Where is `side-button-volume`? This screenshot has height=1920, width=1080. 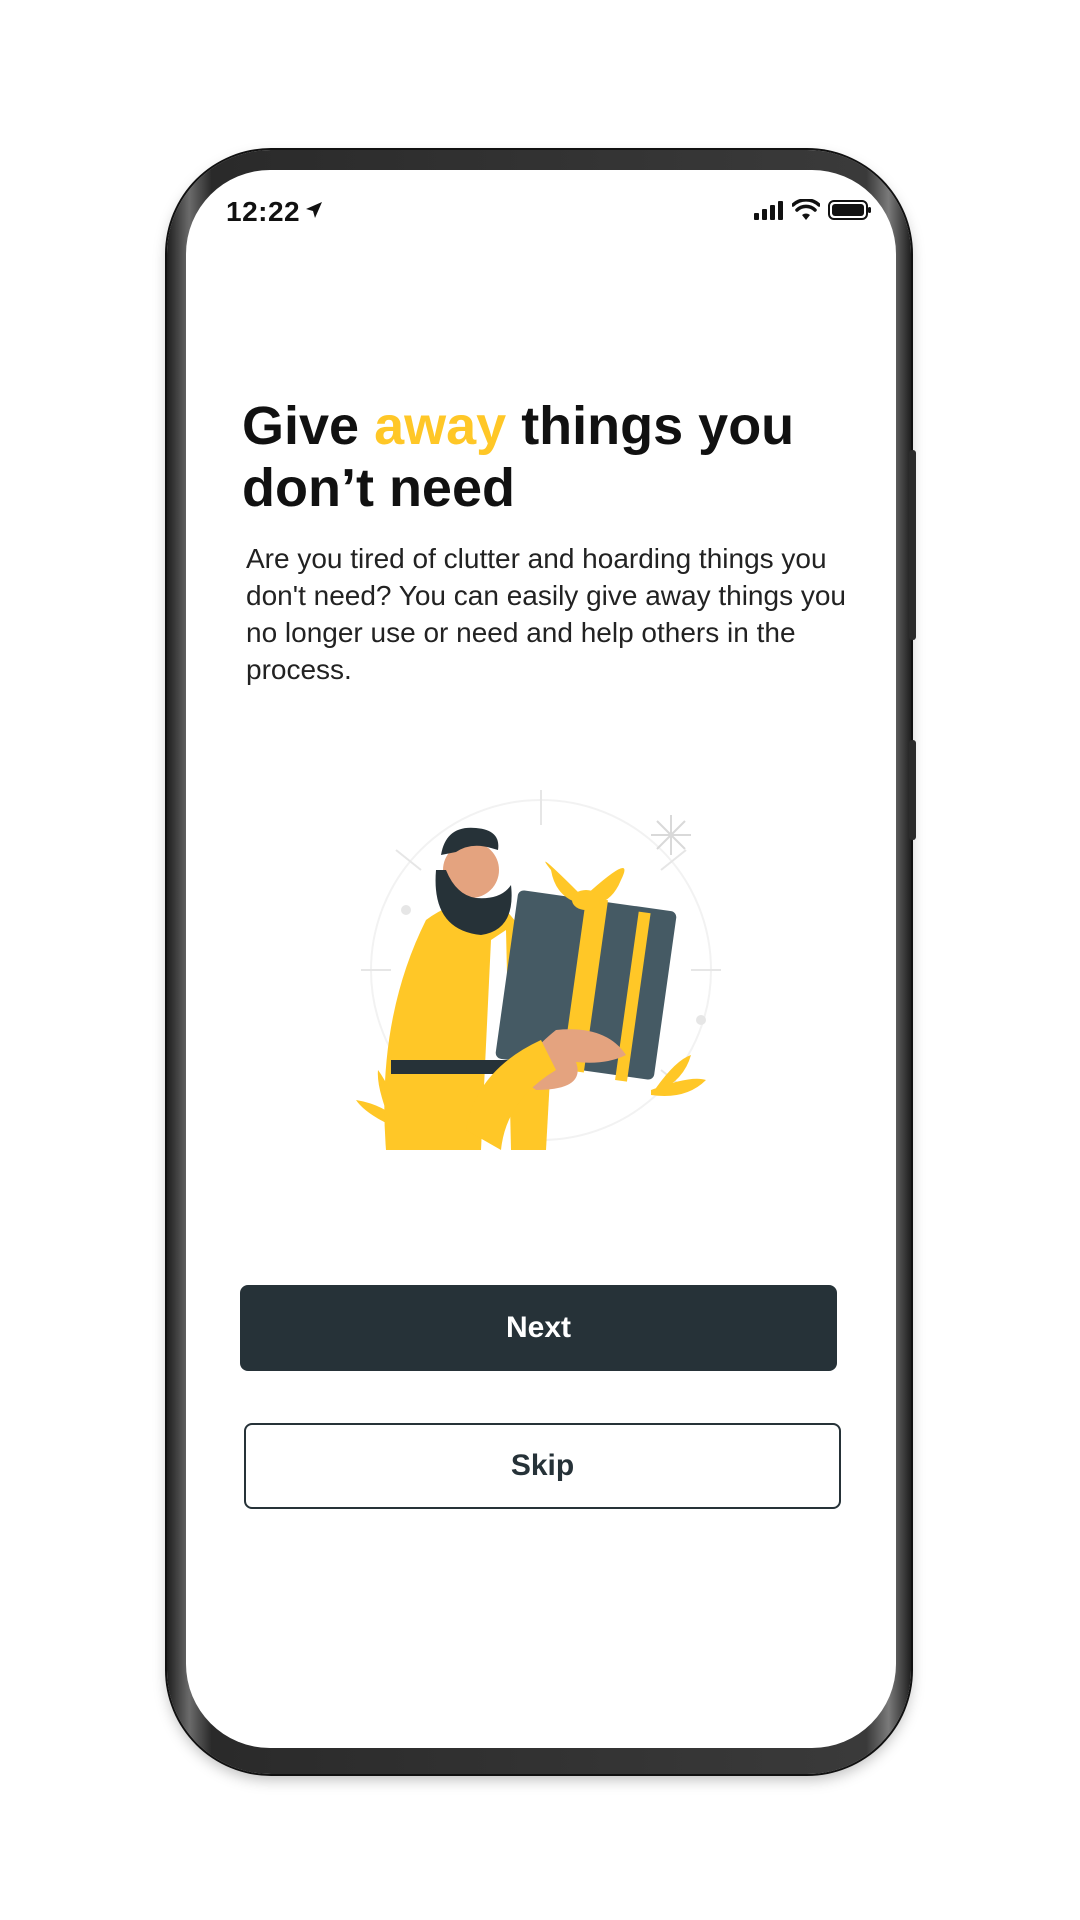
side-button-volume is located at coordinates (912, 545).